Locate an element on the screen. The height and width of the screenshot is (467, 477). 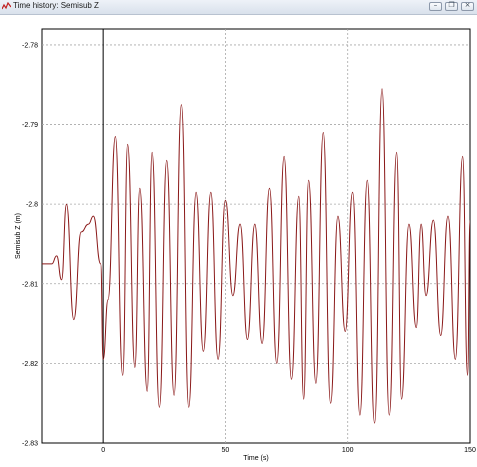
minimize-button: – is located at coordinates (435, 6).